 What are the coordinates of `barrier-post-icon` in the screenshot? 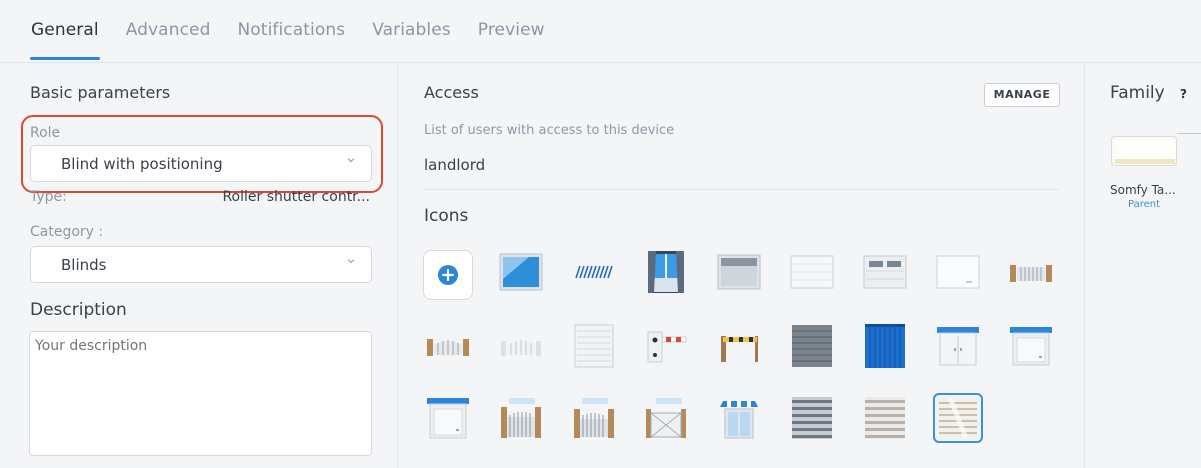 It's located at (667, 347).